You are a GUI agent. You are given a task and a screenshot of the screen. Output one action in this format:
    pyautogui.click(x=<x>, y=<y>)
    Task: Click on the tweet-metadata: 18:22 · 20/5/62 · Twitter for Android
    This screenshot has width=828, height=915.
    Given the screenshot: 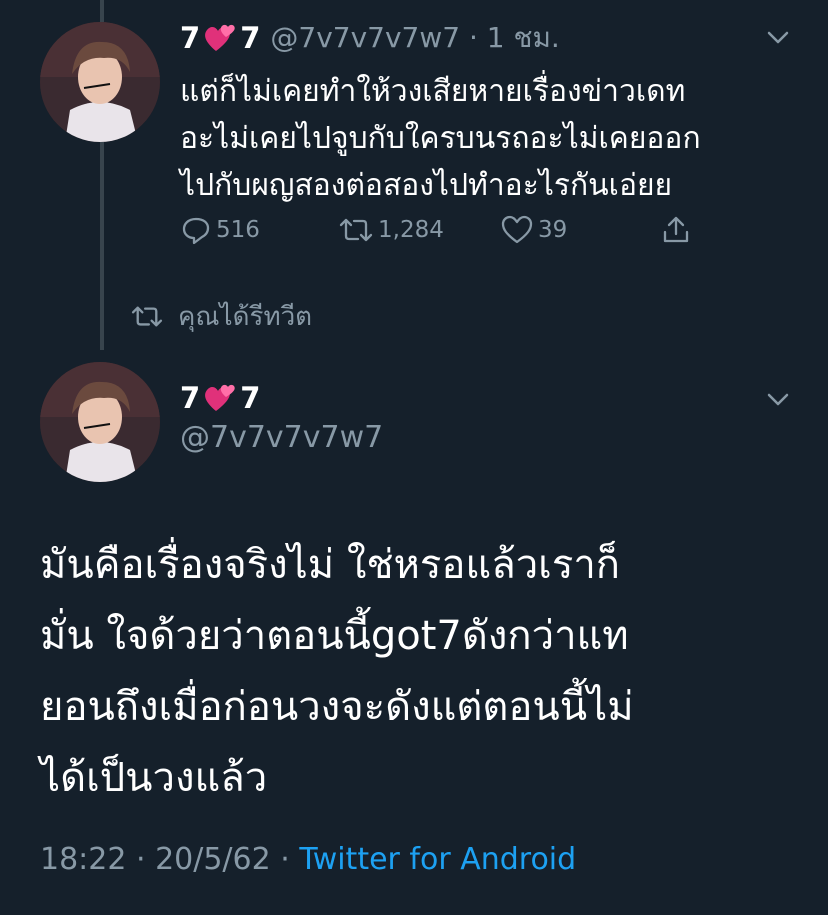 What is the action you would take?
    pyautogui.click(x=308, y=859)
    